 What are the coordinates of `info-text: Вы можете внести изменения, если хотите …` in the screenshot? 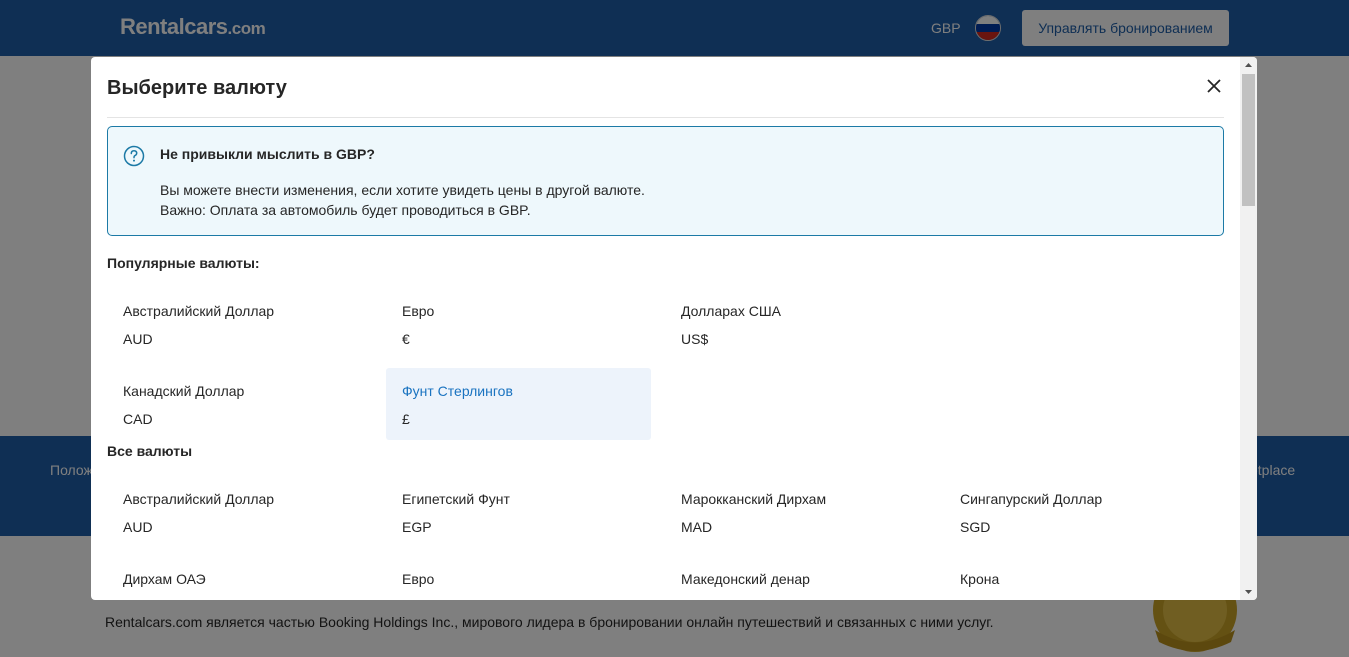 It's located at (402, 190).